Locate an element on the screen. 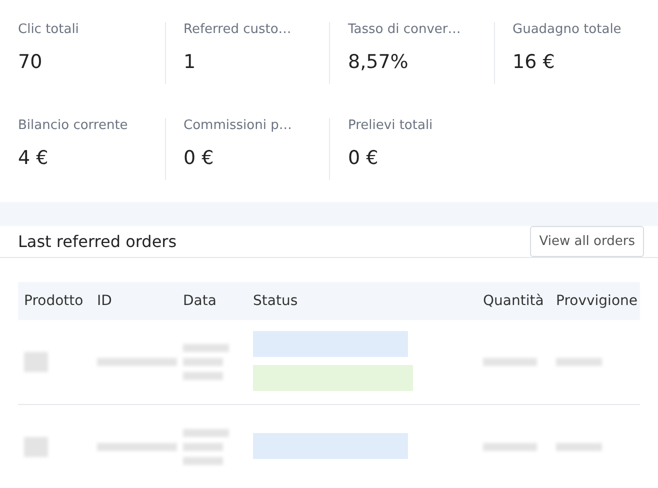 The image size is (658, 488). stat-value: 16 € is located at coordinates (534, 62).